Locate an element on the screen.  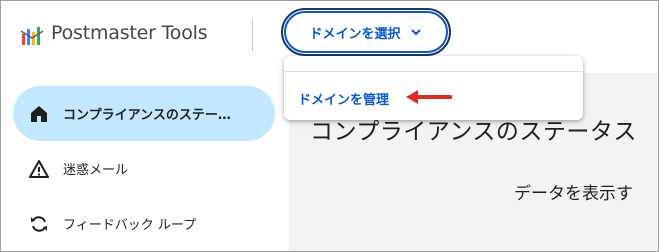
red-arrow-icon is located at coordinates (429, 97).